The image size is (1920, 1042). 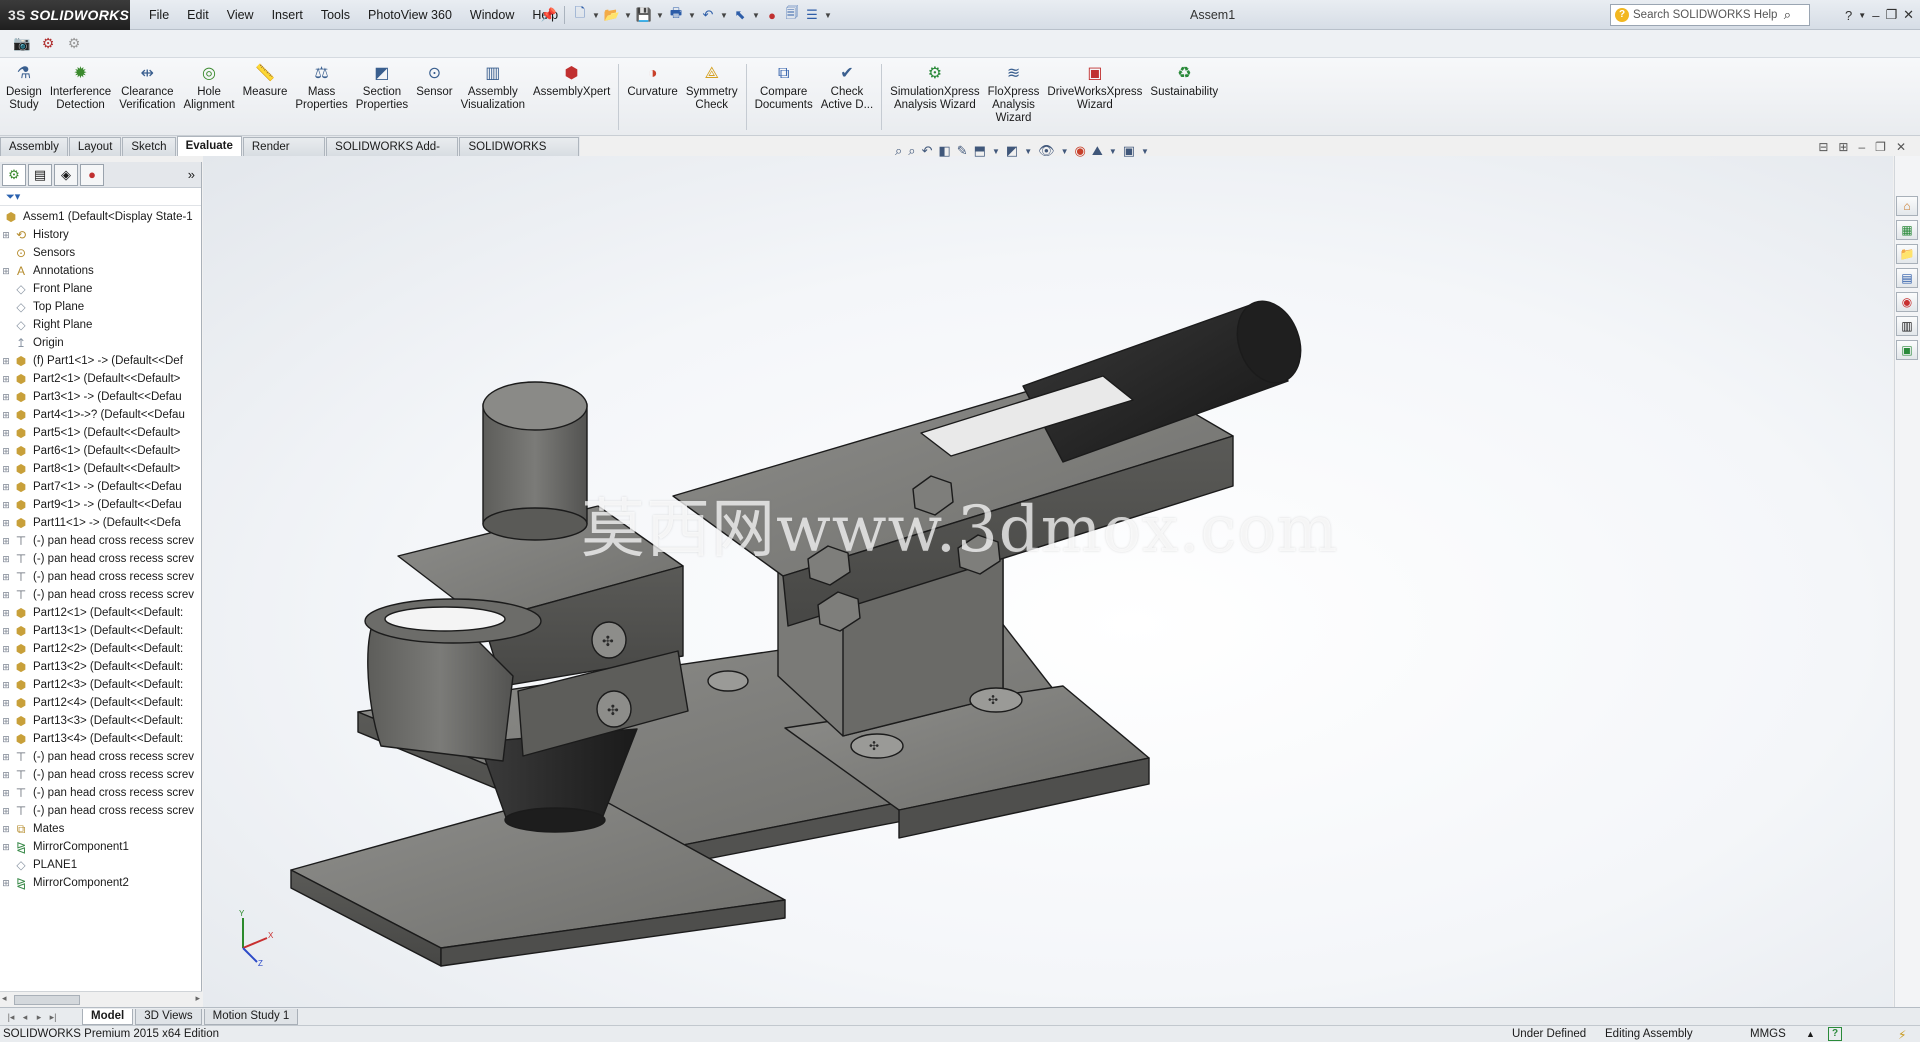 I want to click on tree-item: ⊞ ⬢ Part12<3> (Default<<Default:, so click(x=100, y=685).